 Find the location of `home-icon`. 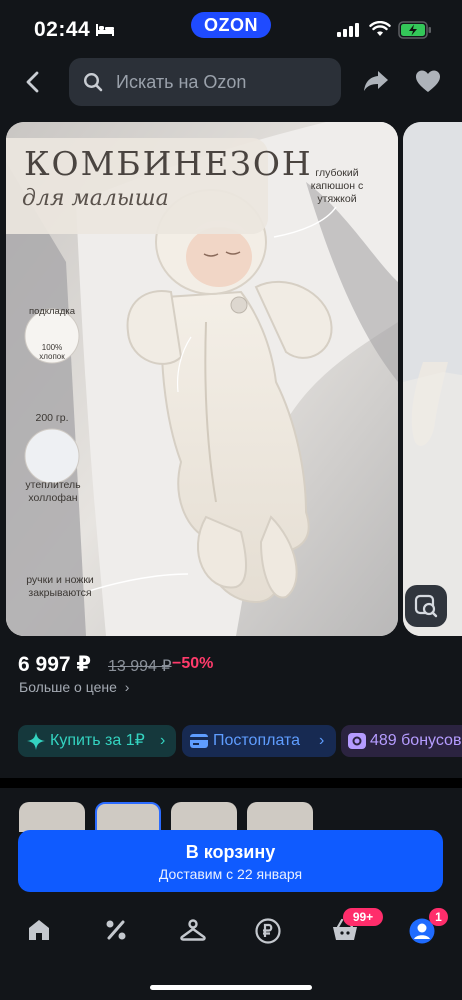

home-icon is located at coordinates (39, 930).